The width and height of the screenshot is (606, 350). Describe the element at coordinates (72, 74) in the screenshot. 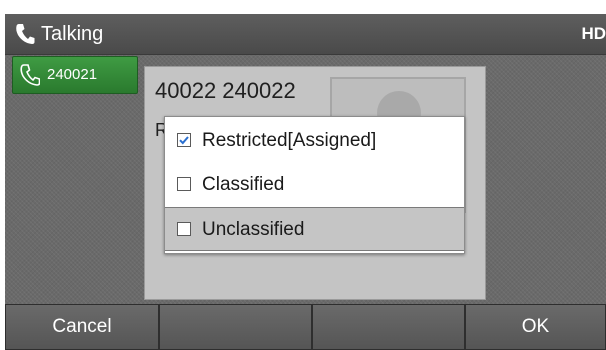

I see `line-key-label: 240021` at that location.